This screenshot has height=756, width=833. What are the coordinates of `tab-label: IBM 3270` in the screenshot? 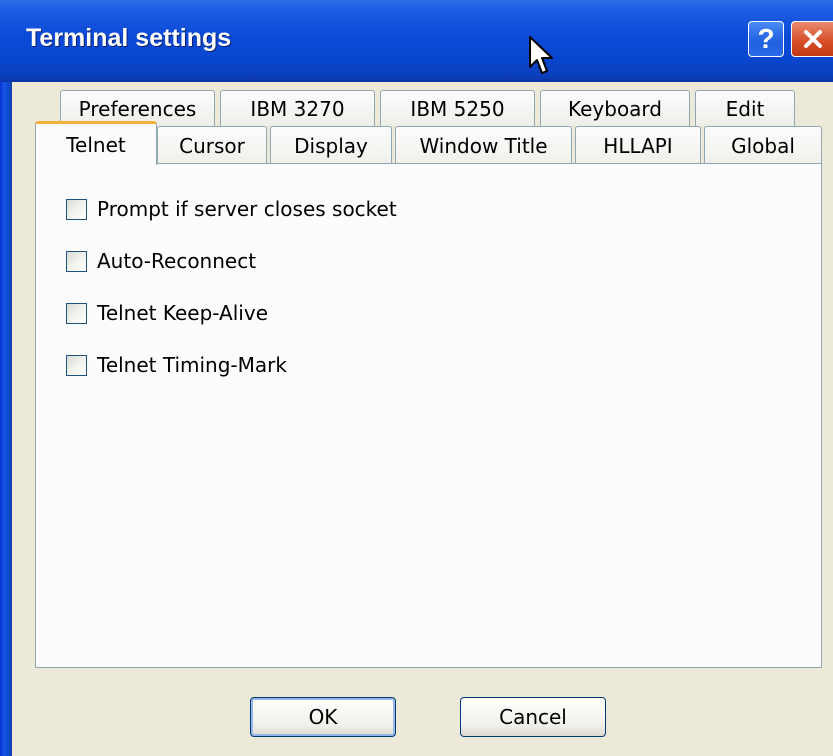 It's located at (297, 108).